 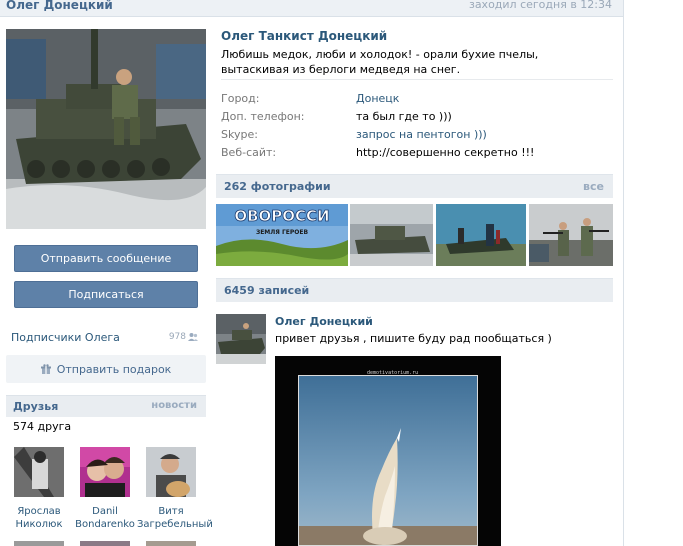 What do you see at coordinates (249, 152) in the screenshot?
I see `info-label: Веб-сайт:` at bounding box center [249, 152].